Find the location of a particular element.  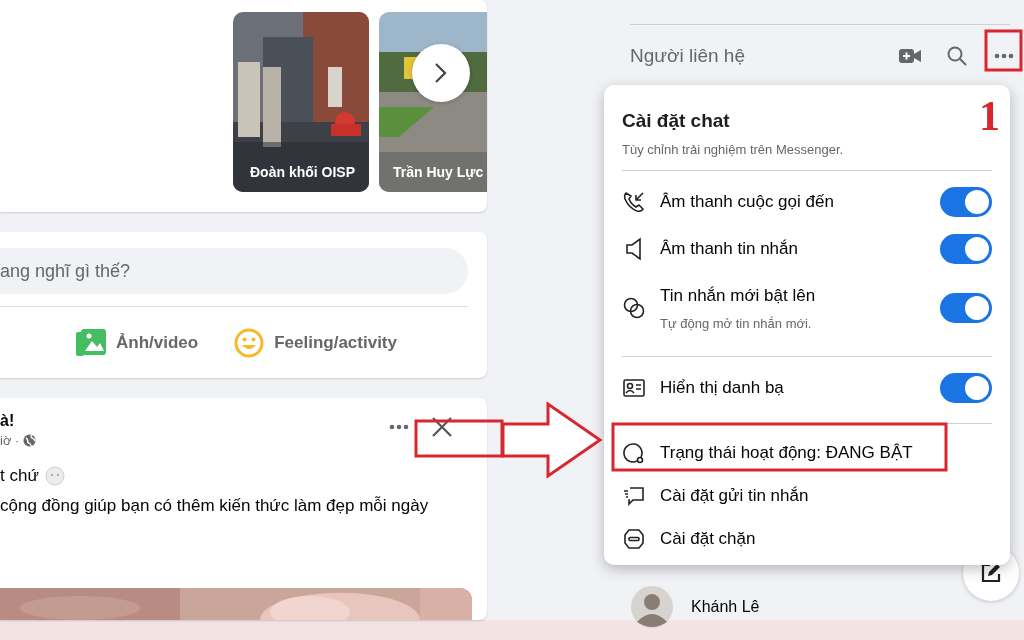

compose-icon is located at coordinates (991, 573).